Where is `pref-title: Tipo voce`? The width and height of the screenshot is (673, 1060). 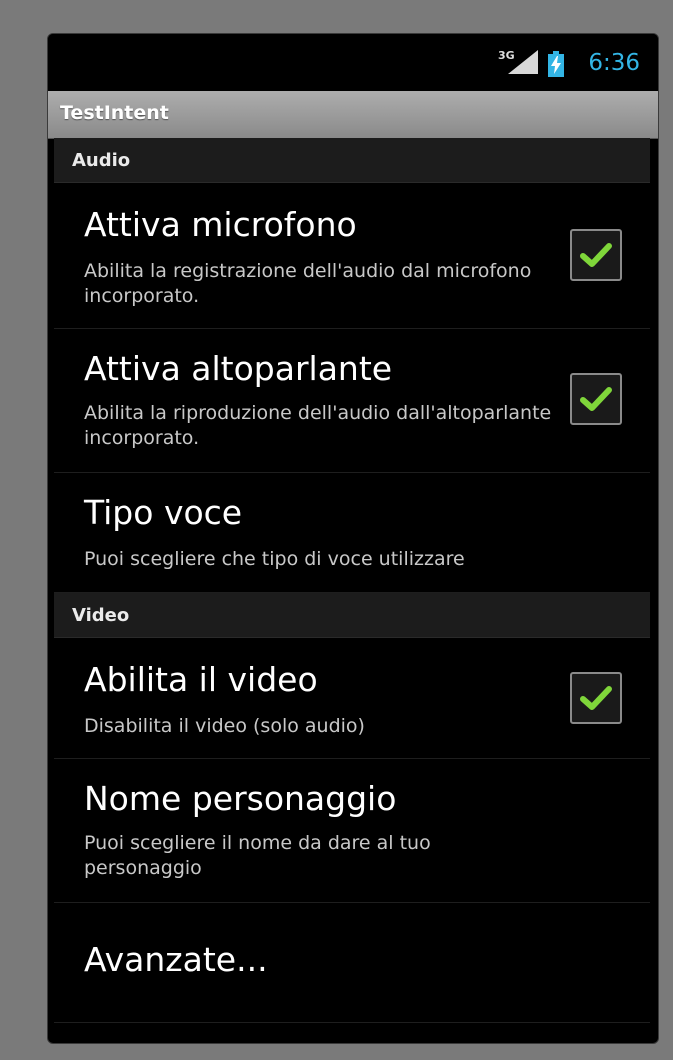 pref-title: Tipo voce is located at coordinates (163, 512).